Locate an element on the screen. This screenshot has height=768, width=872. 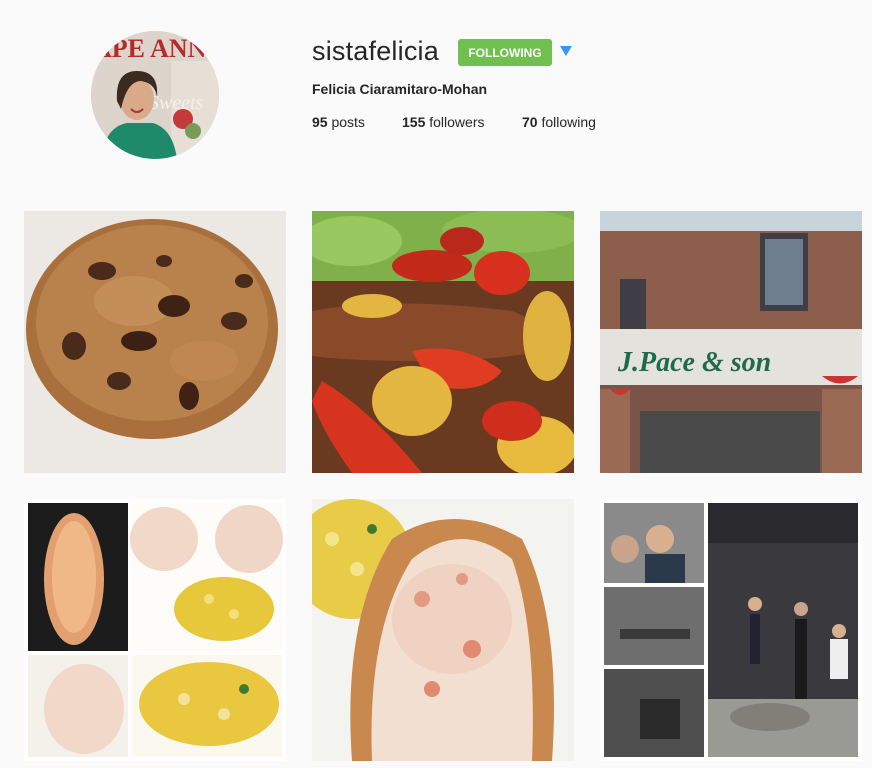
following-button: FOLLOWING is located at coordinates (505, 52).